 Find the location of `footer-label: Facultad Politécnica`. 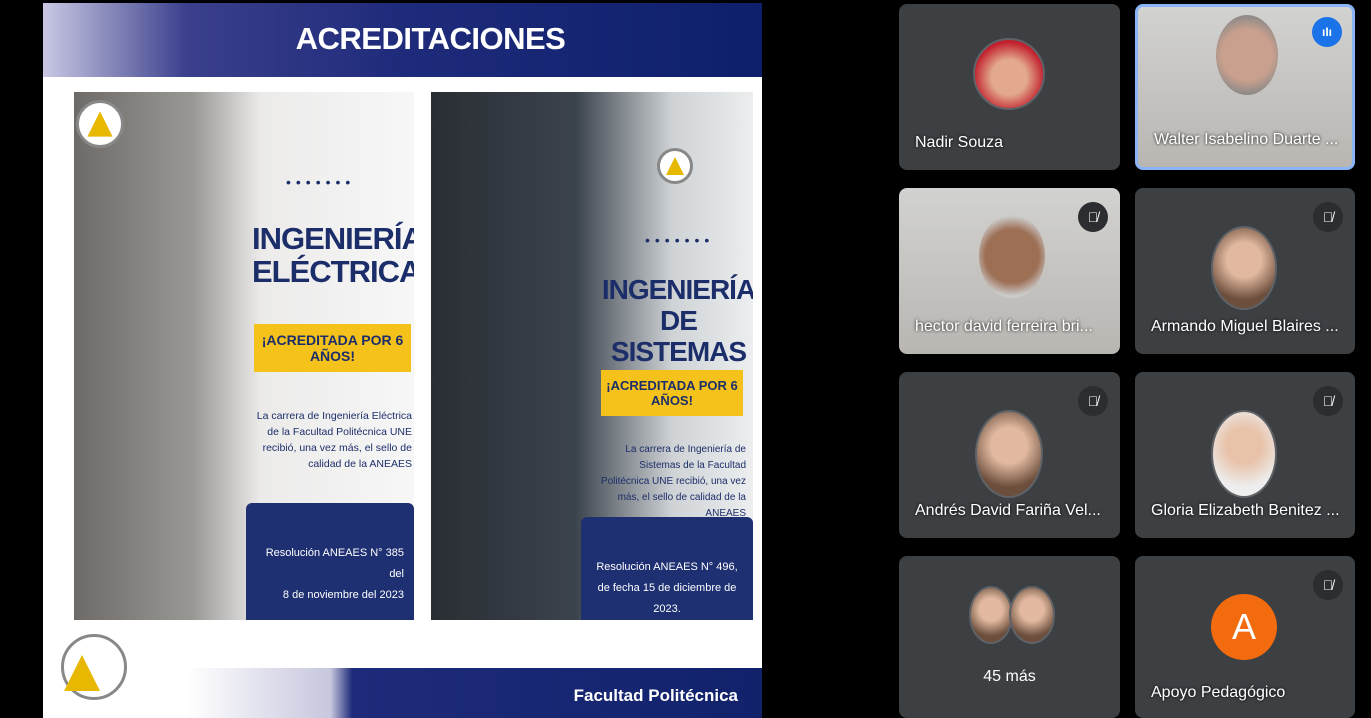

footer-label: Facultad Politécnica is located at coordinates (655, 695).